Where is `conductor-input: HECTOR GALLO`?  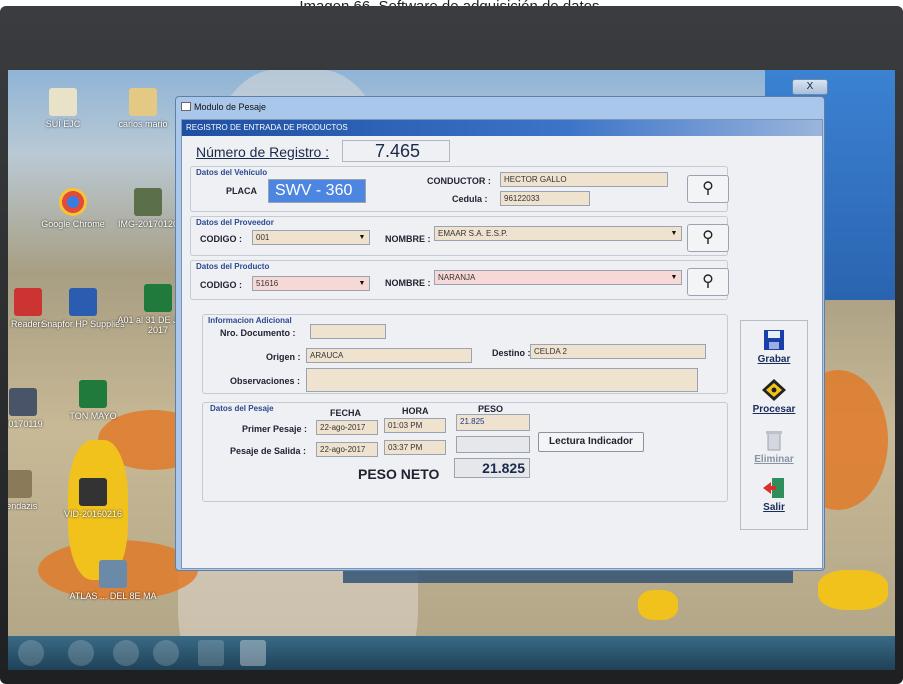
conductor-input: HECTOR GALLO is located at coordinates (584, 179).